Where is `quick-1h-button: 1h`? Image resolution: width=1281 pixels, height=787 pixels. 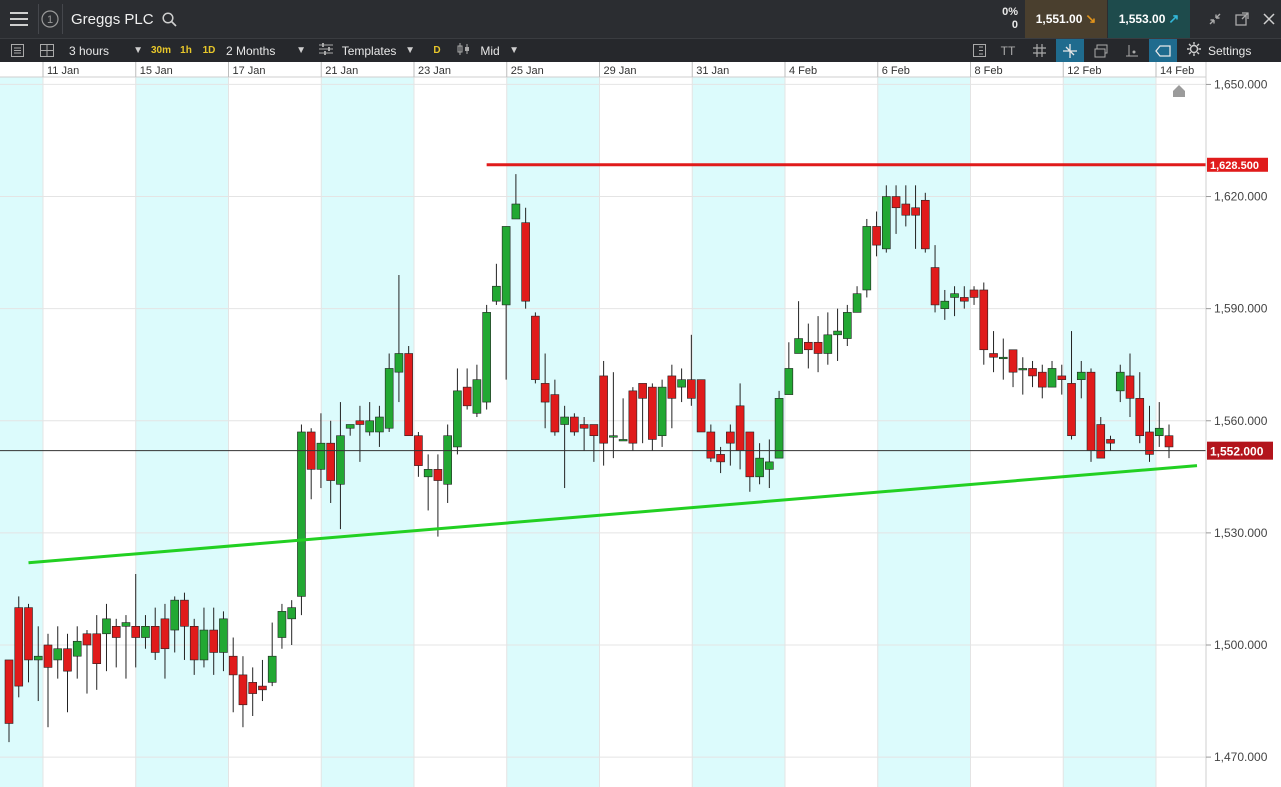 quick-1h-button: 1h is located at coordinates (186, 50).